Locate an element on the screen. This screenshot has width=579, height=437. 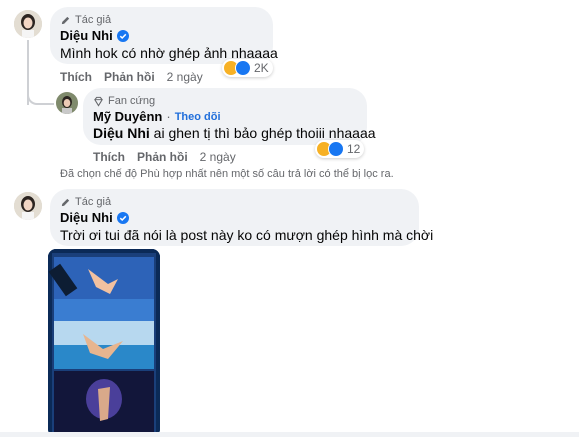
reply-actions: Thích Phản hồi 2 ngày is located at coordinates (164, 157).